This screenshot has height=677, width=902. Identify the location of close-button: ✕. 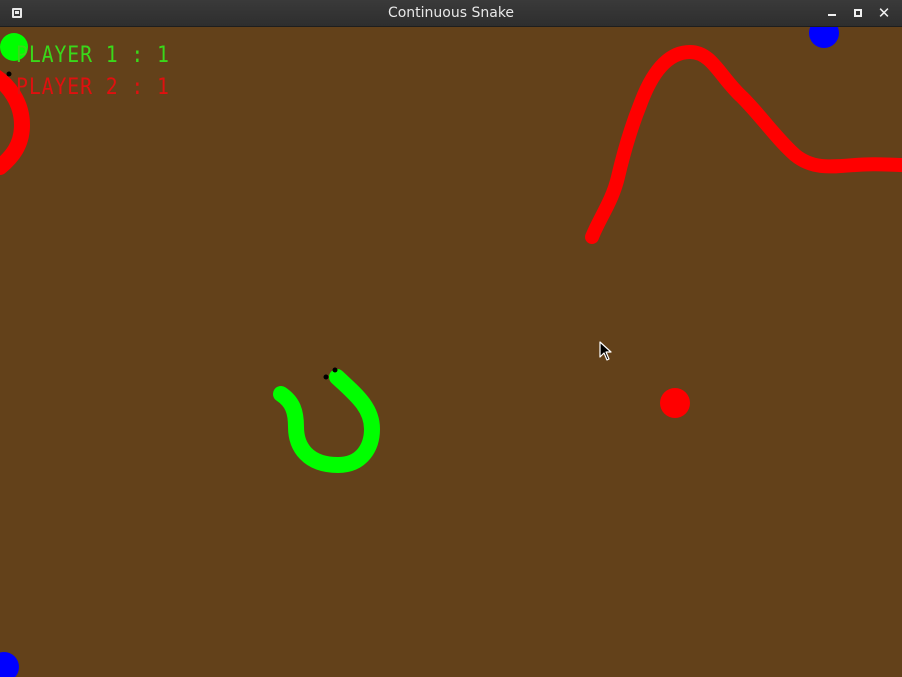
(884, 13).